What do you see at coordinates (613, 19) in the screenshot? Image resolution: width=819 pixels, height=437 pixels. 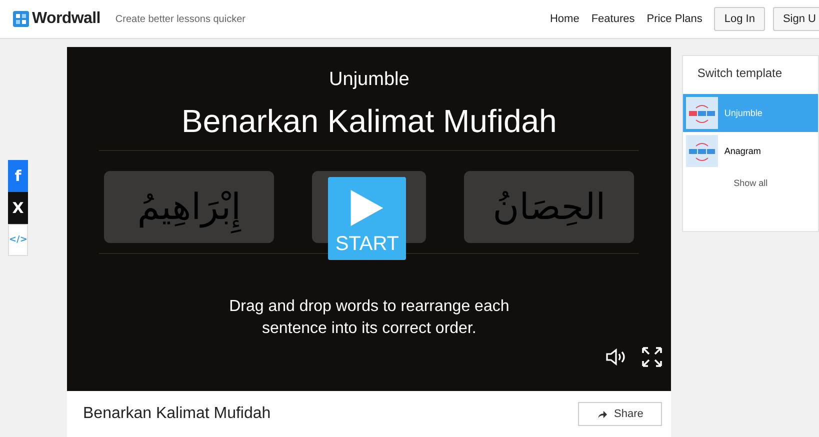 I see `nav-link: Features` at bounding box center [613, 19].